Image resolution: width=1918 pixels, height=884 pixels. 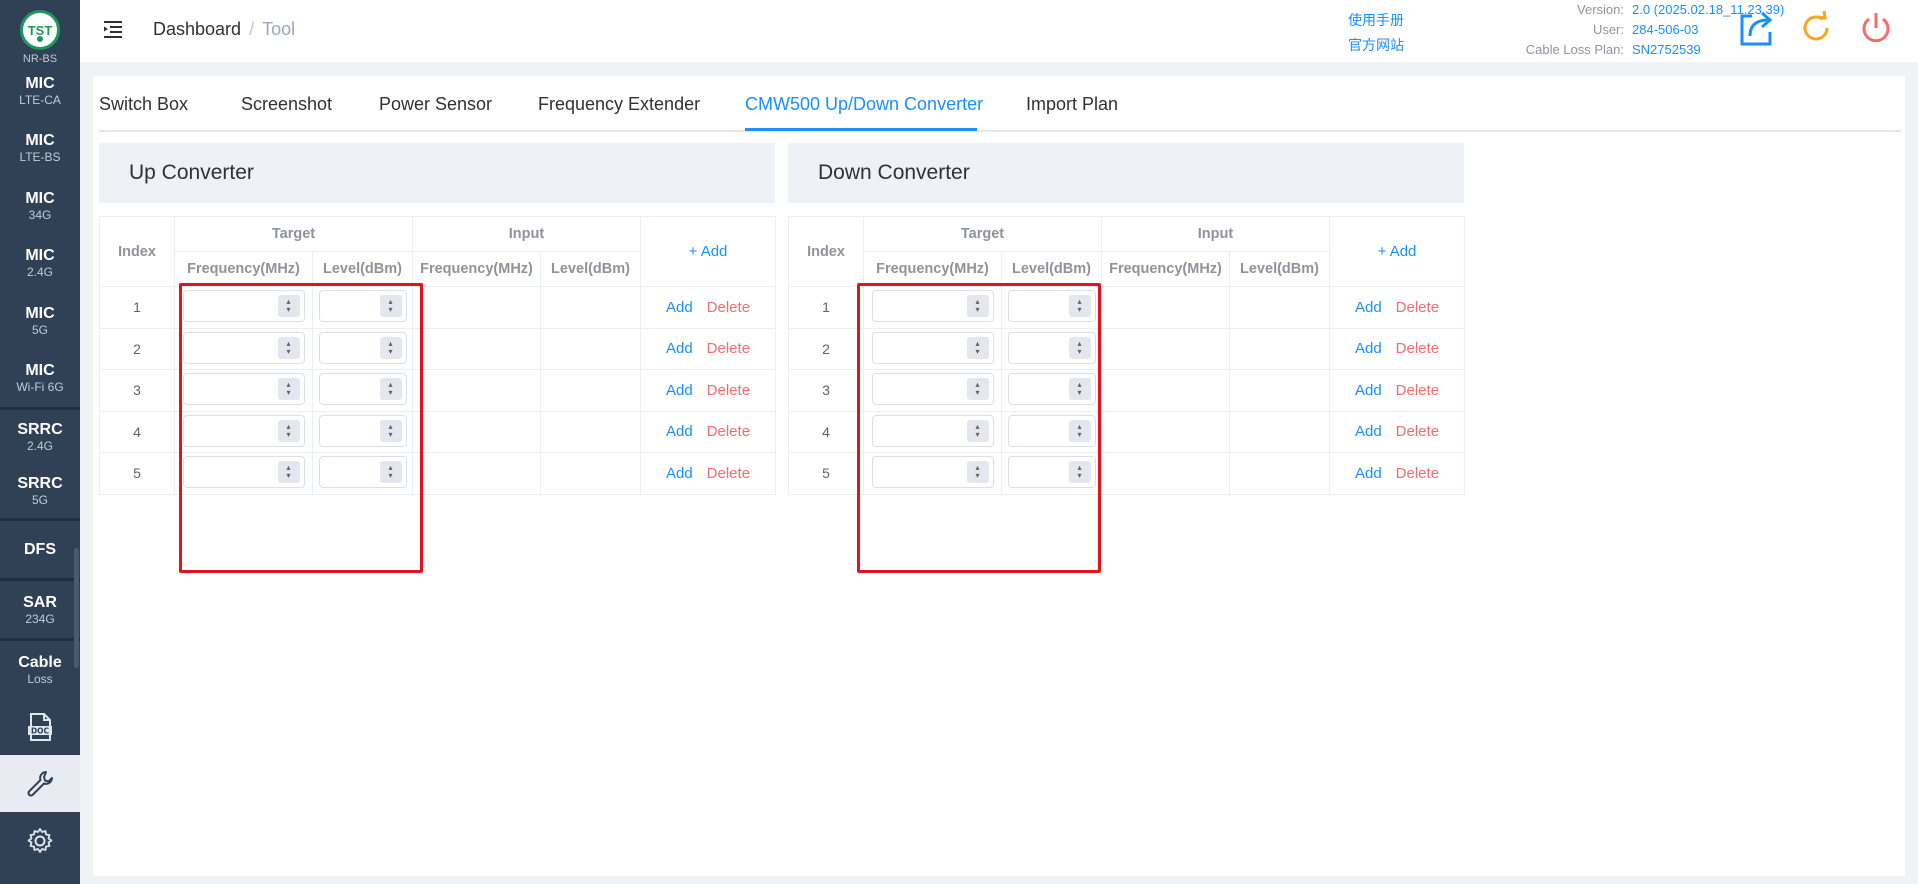 What do you see at coordinates (40, 437) in the screenshot?
I see `sidebar-item-srrc-2-4g: SRRC 2.4G` at bounding box center [40, 437].